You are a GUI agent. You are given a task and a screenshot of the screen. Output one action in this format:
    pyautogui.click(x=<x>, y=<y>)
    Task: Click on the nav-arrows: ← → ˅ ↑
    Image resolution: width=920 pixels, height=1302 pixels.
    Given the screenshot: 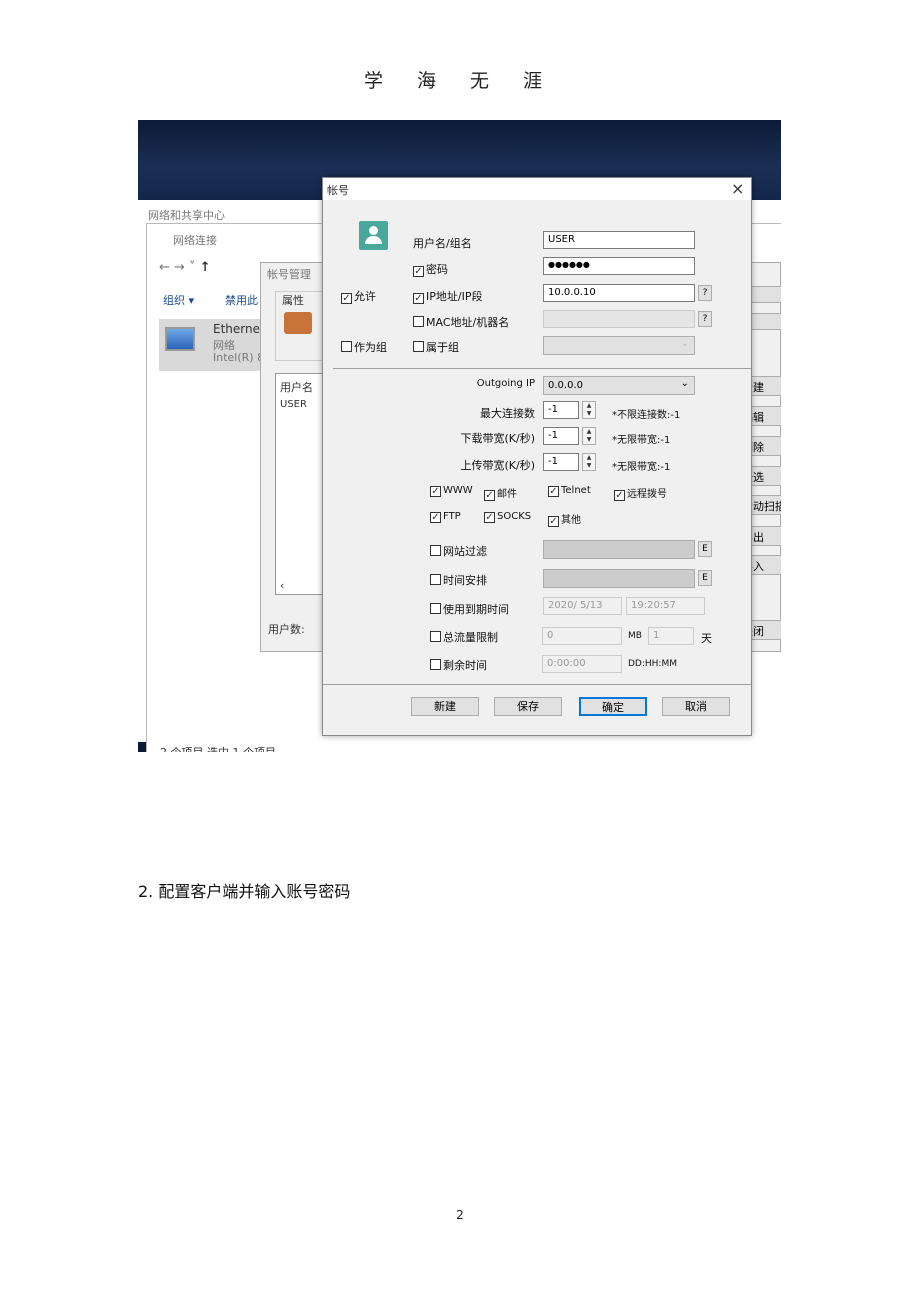 What is the action you would take?
    pyautogui.click(x=185, y=267)
    